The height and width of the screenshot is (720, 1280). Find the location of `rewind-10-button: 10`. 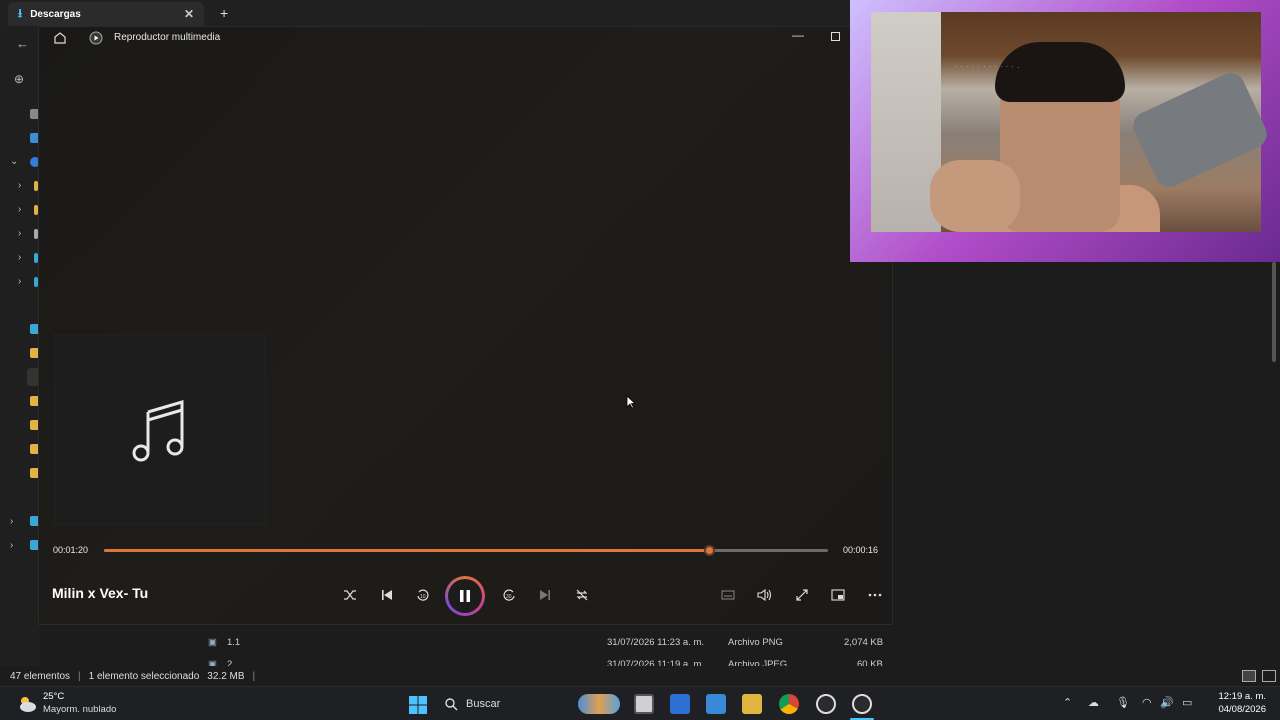

rewind-10-button: 10 is located at coordinates (423, 595).